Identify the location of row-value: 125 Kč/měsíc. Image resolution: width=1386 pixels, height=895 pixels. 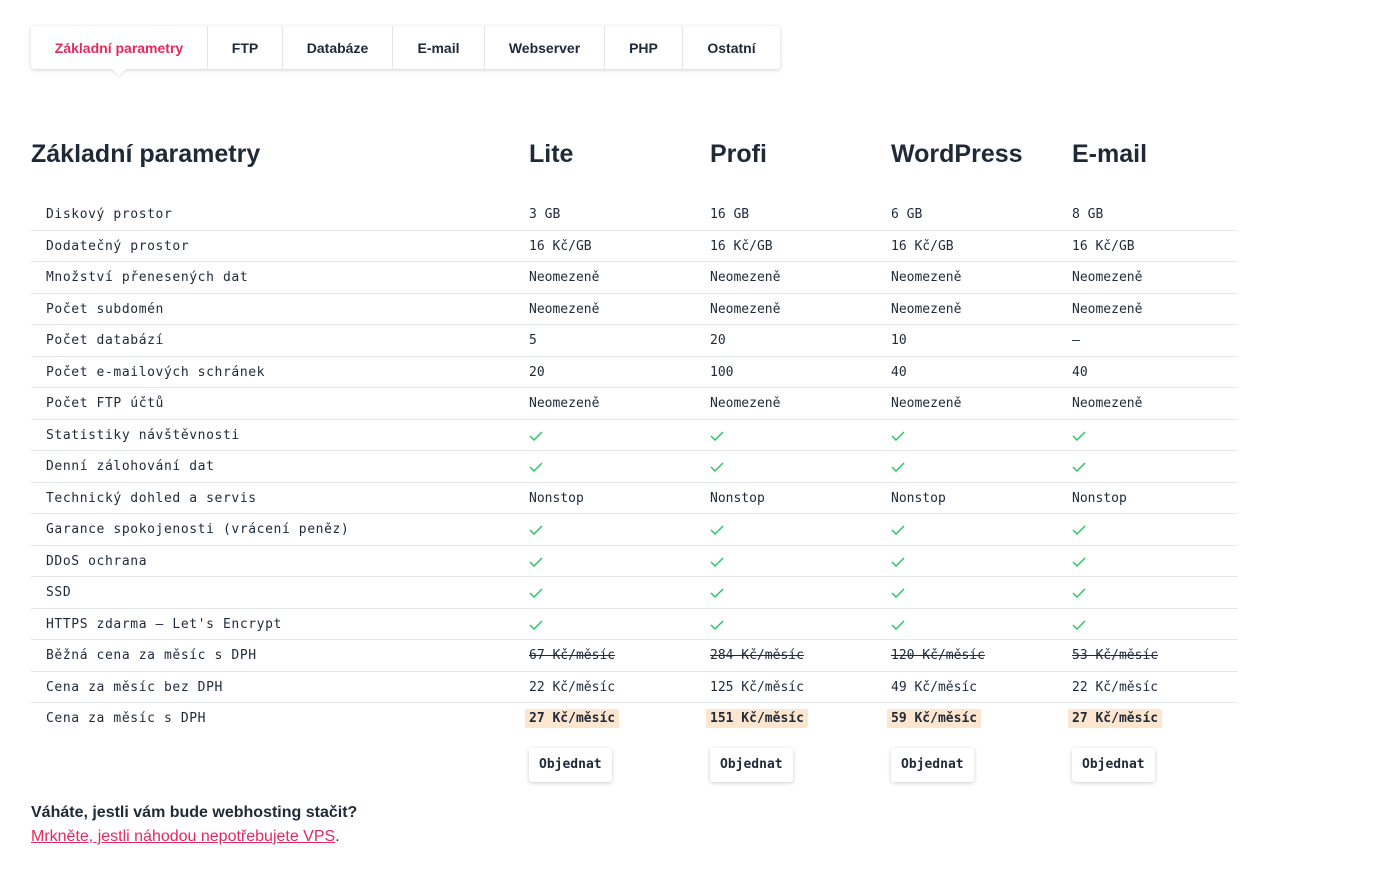
(757, 687).